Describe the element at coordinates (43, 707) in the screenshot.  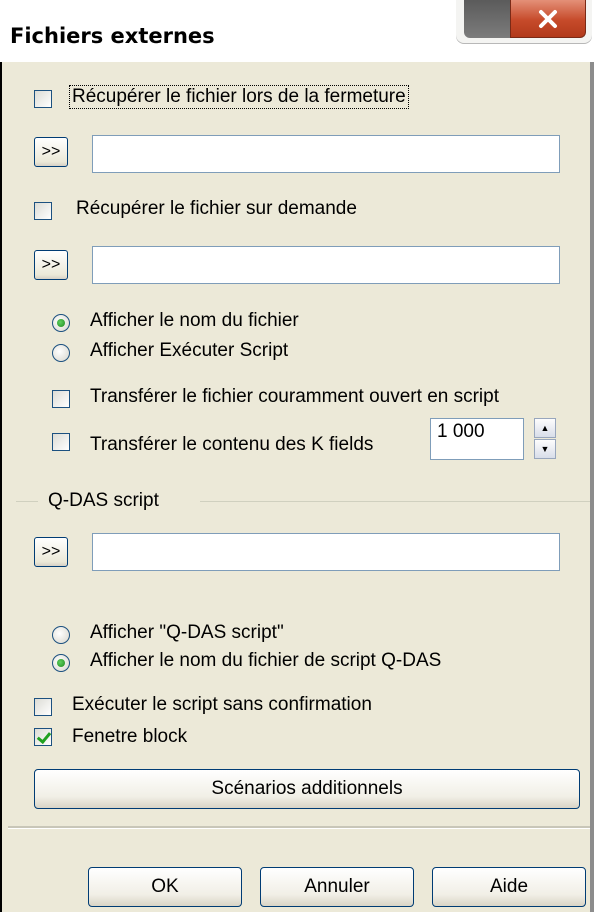
I see `exec-no-confirm-checkbox` at that location.